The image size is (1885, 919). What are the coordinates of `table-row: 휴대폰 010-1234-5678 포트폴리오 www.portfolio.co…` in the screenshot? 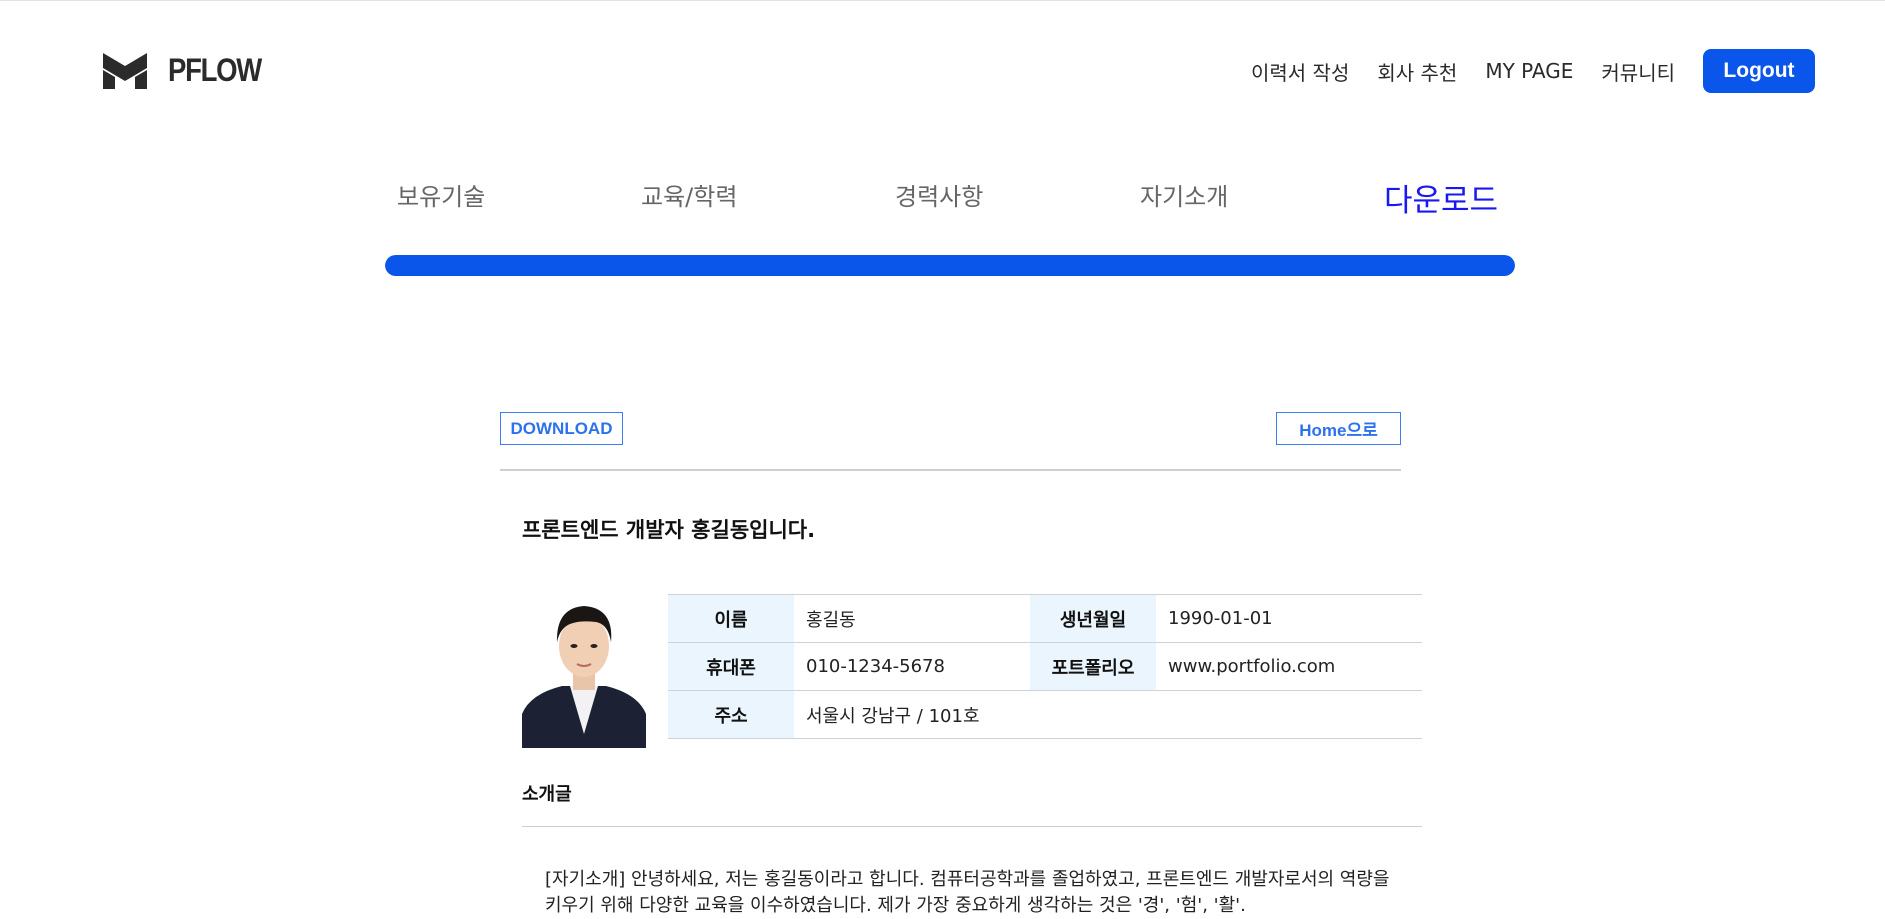 It's located at (1045, 666).